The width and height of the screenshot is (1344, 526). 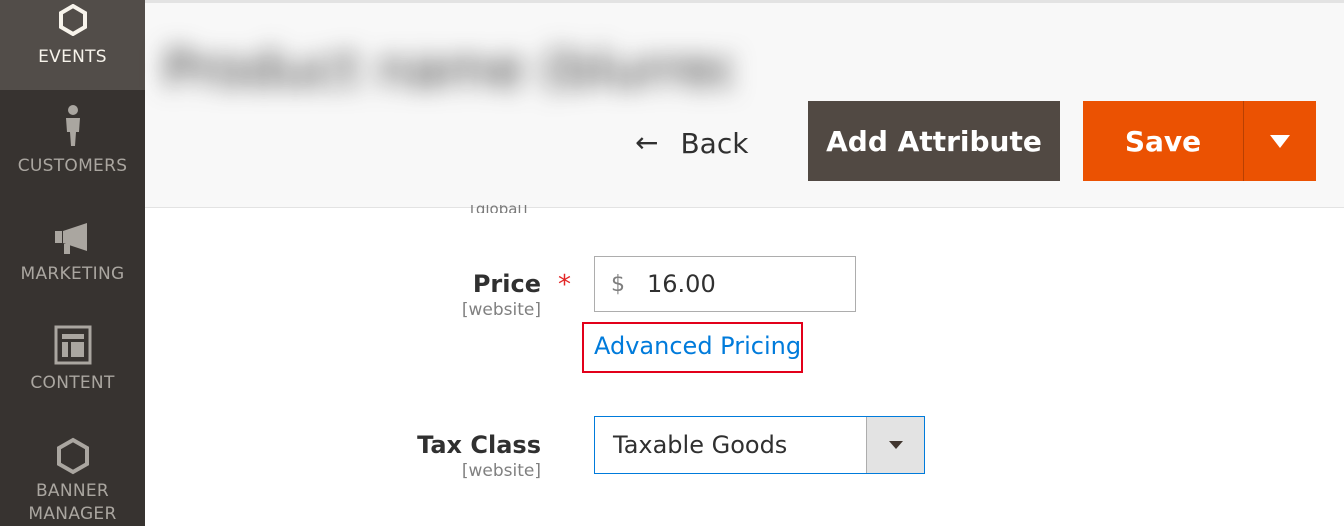 What do you see at coordinates (647, 142) in the screenshot?
I see `arrow-left-icon: ←` at bounding box center [647, 142].